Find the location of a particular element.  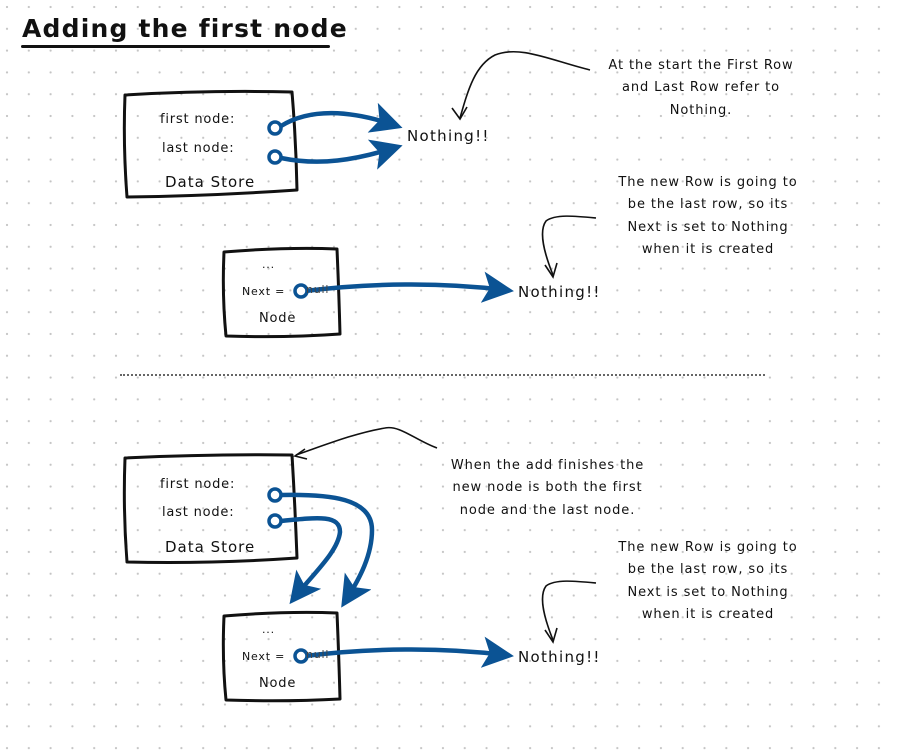

data-store-name-after: Data Store is located at coordinates (210, 547).